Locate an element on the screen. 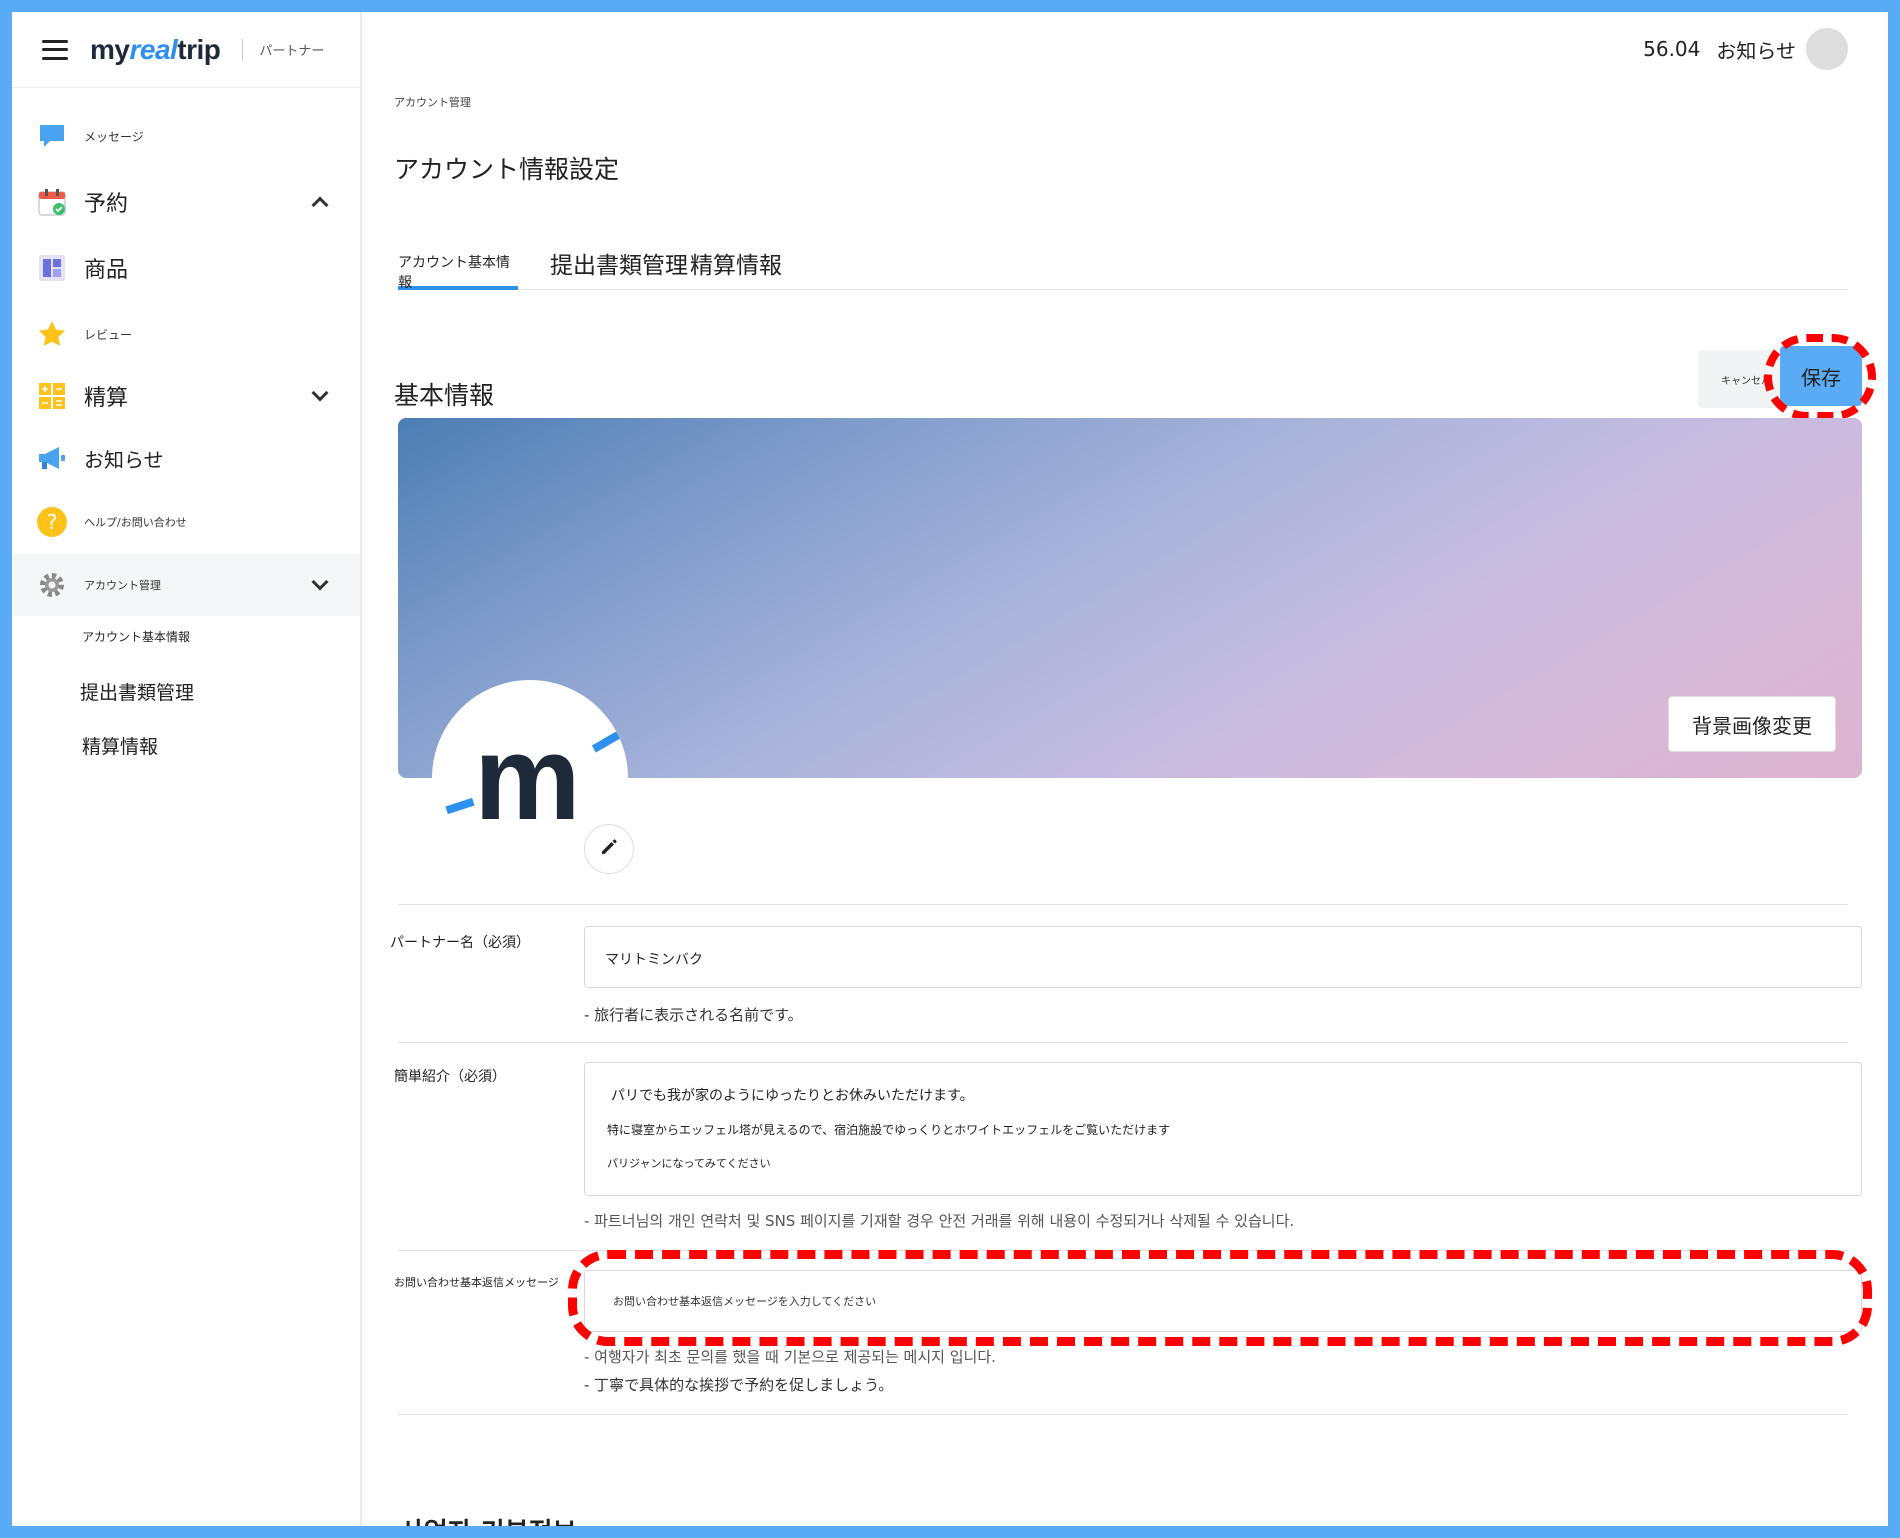 This screenshot has width=1900, height=1538. sidebar-item-settlement: 精算 is located at coordinates (186, 396).